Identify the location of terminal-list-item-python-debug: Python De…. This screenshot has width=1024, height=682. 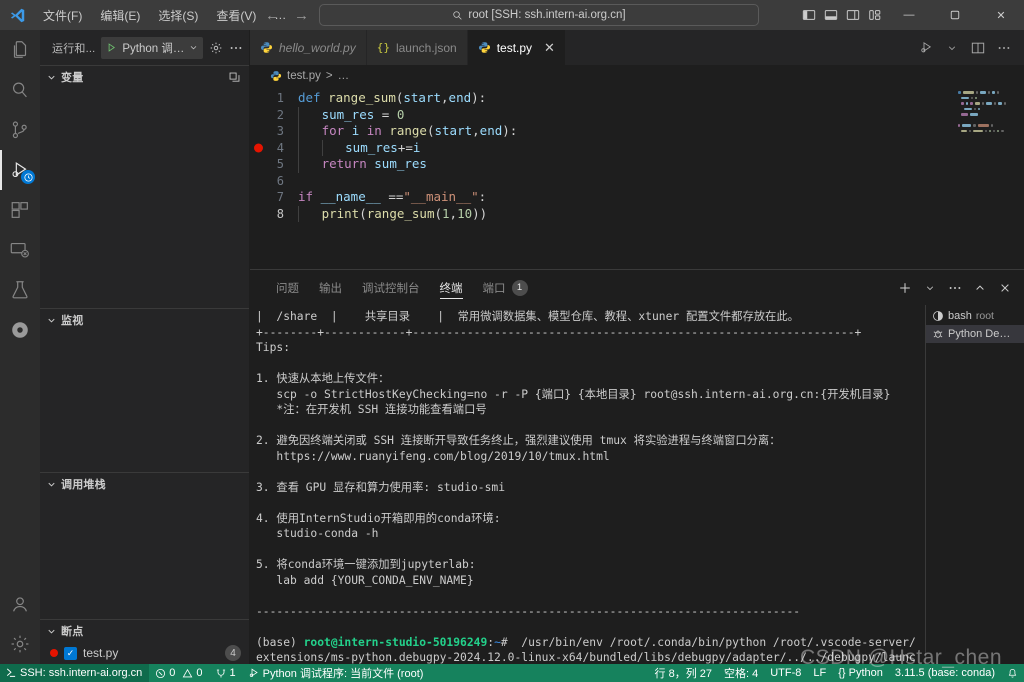
(975, 334).